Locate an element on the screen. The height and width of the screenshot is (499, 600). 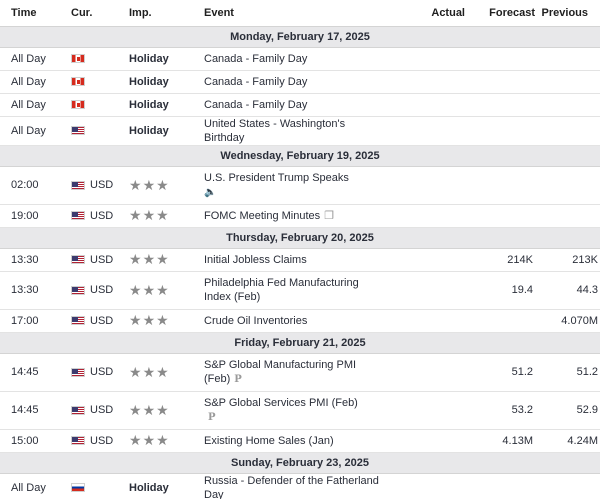
forecast-value: 19.4 is located at coordinates (501, 290).